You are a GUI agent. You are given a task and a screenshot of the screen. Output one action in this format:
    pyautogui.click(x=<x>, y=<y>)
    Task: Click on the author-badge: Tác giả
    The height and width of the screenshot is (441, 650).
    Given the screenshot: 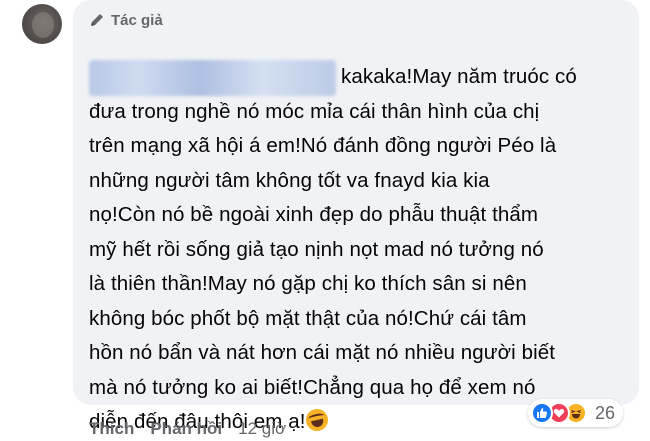 What is the action you would take?
    pyautogui.click(x=126, y=20)
    